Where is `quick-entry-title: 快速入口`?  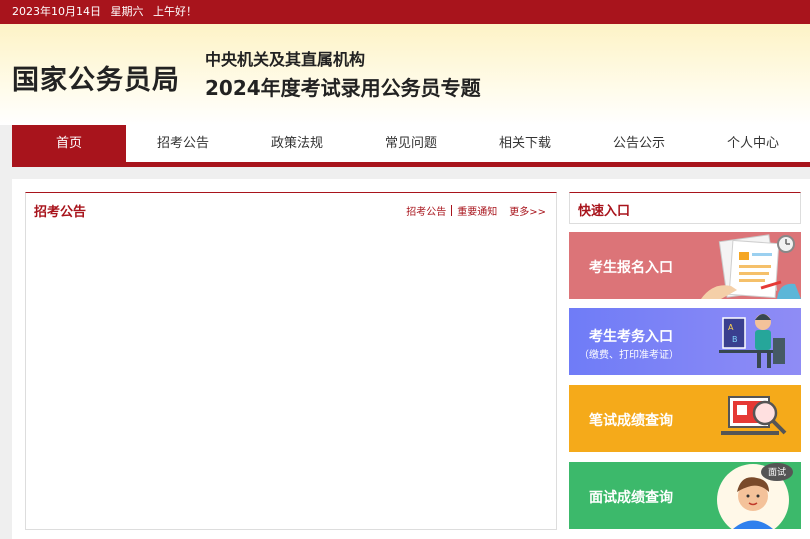
quick-entry-title: 快速入口 is located at coordinates (604, 211).